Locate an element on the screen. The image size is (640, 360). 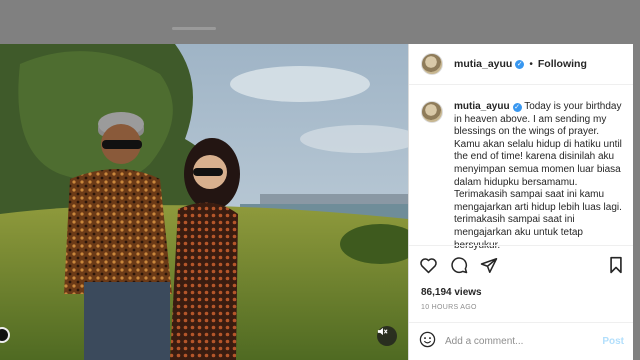
post-comment-button: Post is located at coordinates (613, 341).